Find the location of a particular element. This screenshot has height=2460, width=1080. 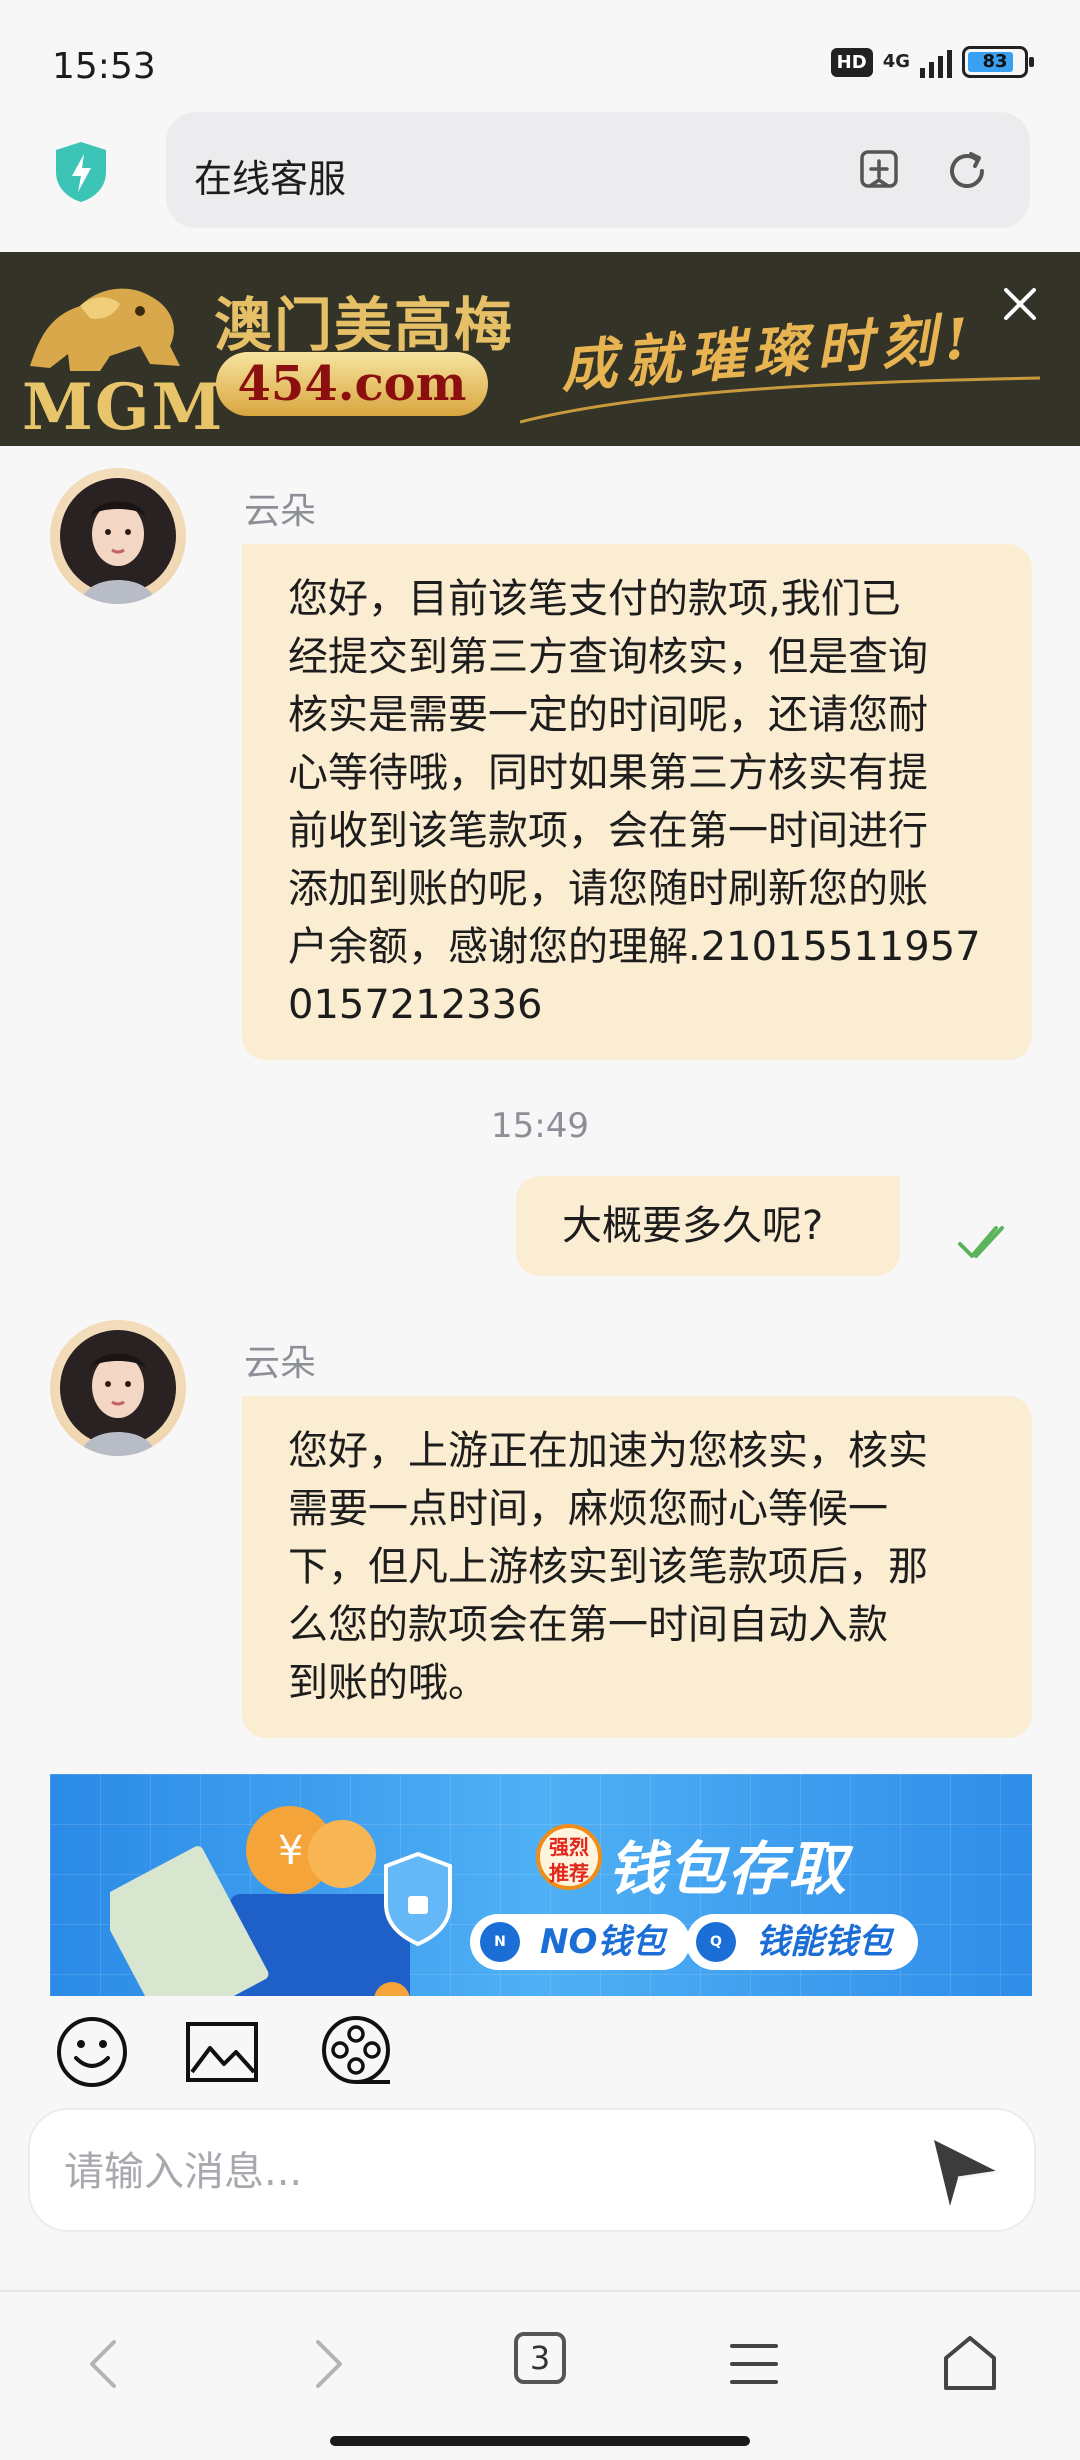

message-line: 么您的款项会在第一时间自动入款 is located at coordinates (588, 1625).